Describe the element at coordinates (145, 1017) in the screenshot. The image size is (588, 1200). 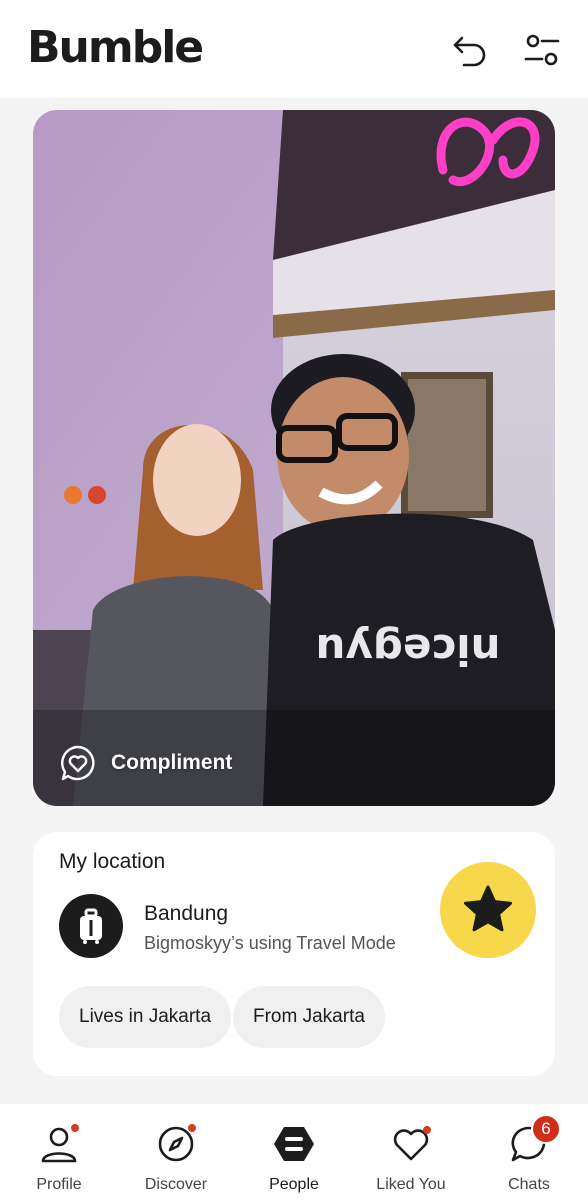
I see `lives-in-chip: Lives in Jakarta` at that location.